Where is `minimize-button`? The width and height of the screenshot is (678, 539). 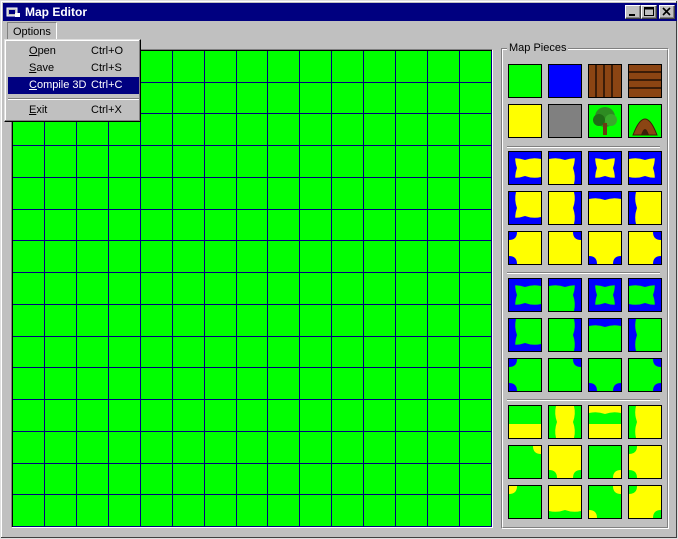
minimize-button is located at coordinates (633, 12).